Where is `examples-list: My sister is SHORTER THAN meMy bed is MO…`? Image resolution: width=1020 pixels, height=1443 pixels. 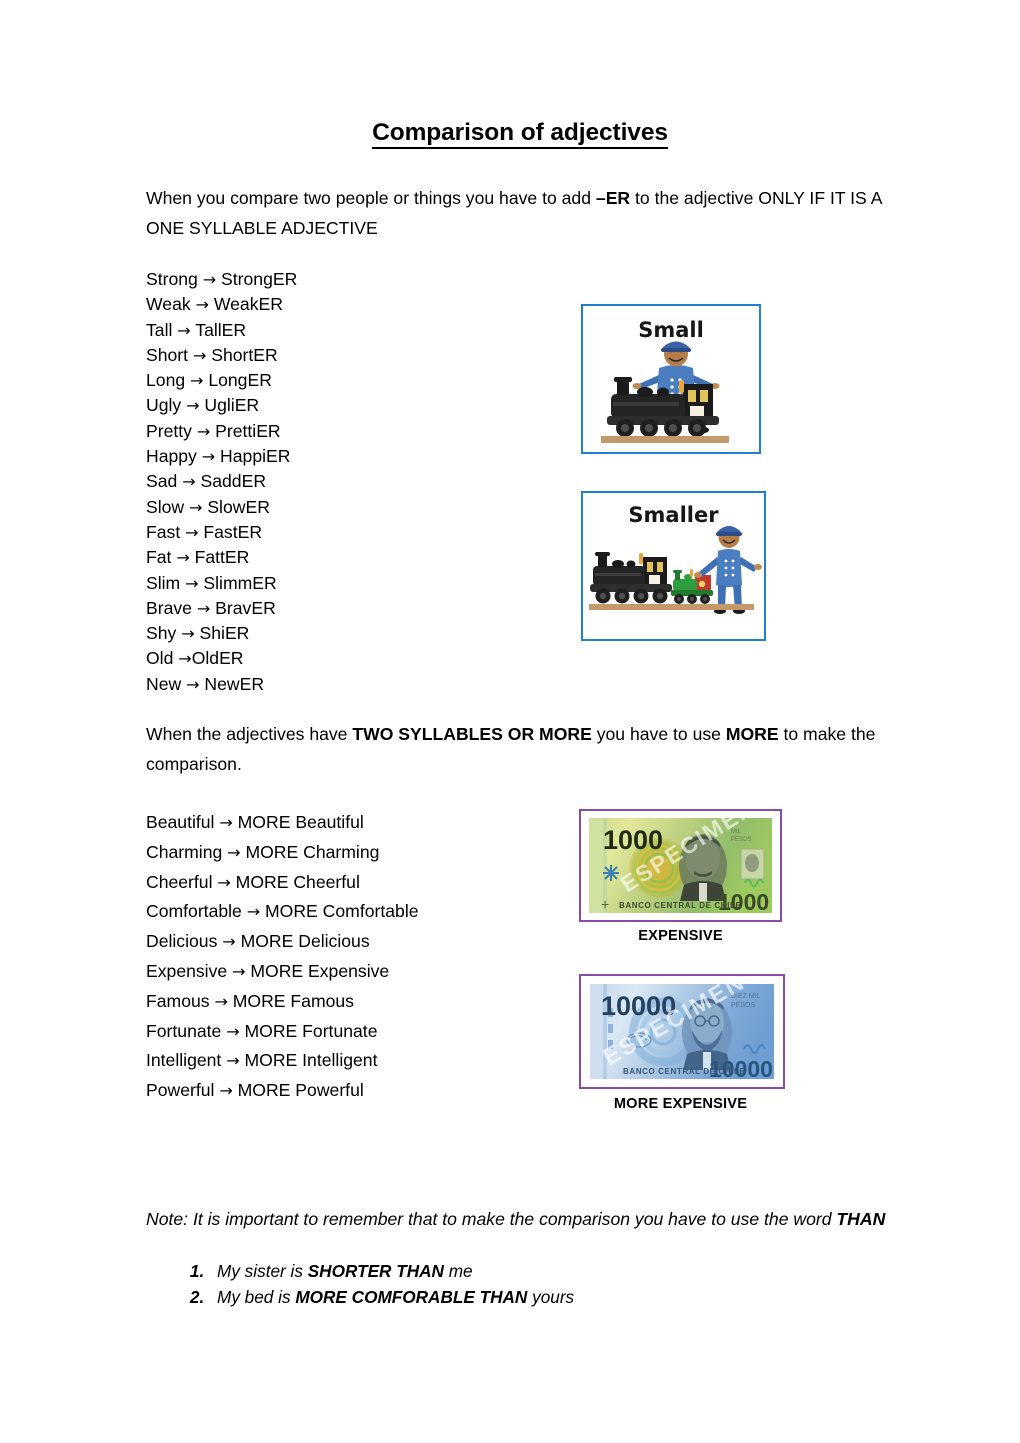
examples-list: My sister is SHORTER THAN meMy bed is MO… is located at coordinates (520, 1284).